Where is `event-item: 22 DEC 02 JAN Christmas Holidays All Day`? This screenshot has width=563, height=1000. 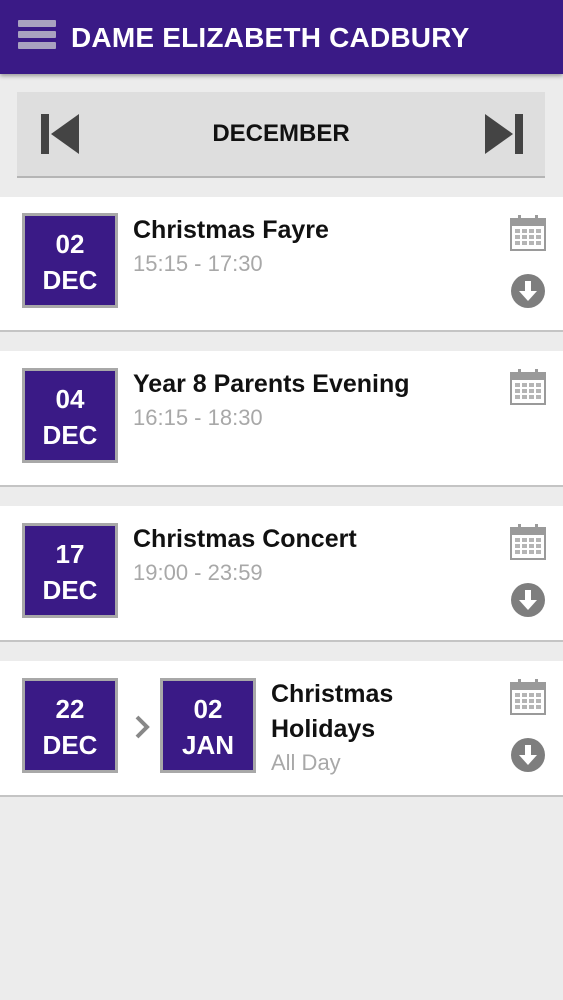 event-item: 22 DEC 02 JAN Christmas Holidays All Day is located at coordinates (281, 729).